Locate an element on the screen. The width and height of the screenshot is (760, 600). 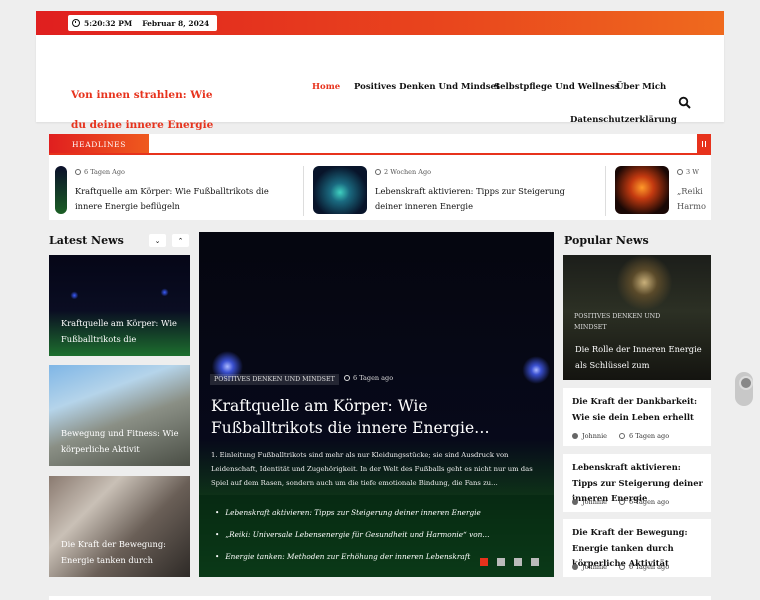
popular-news-heading: Popular News is located at coordinates (606, 240).